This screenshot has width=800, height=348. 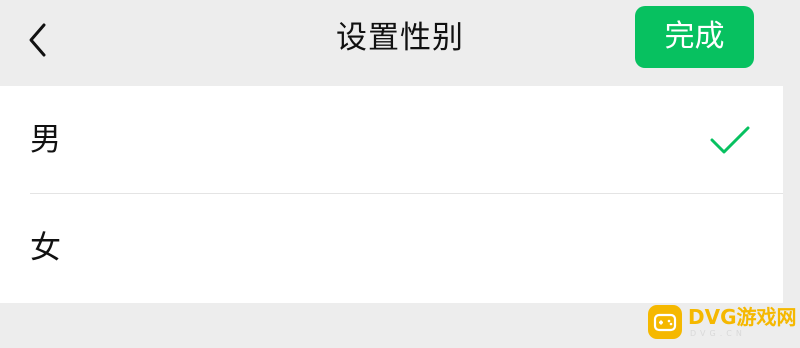 I want to click on option-male-label: 男, so click(x=45, y=140).